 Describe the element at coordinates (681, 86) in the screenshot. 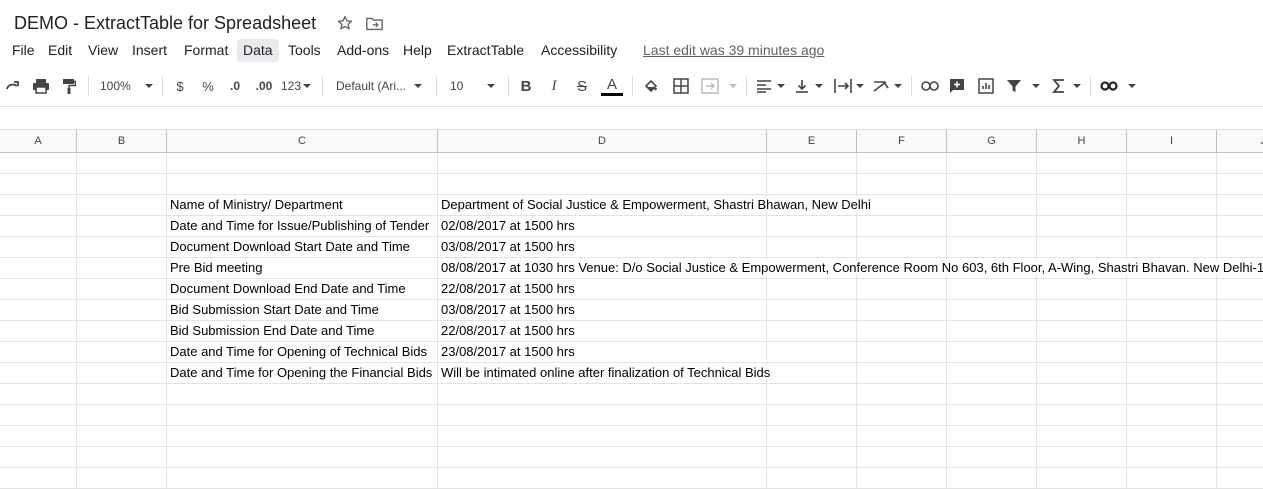

I see `borders-button` at that location.